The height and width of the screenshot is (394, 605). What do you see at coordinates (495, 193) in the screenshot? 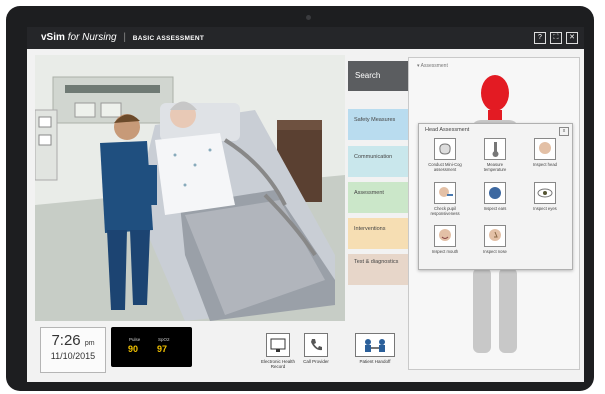
I see `ear-icon` at bounding box center [495, 193].